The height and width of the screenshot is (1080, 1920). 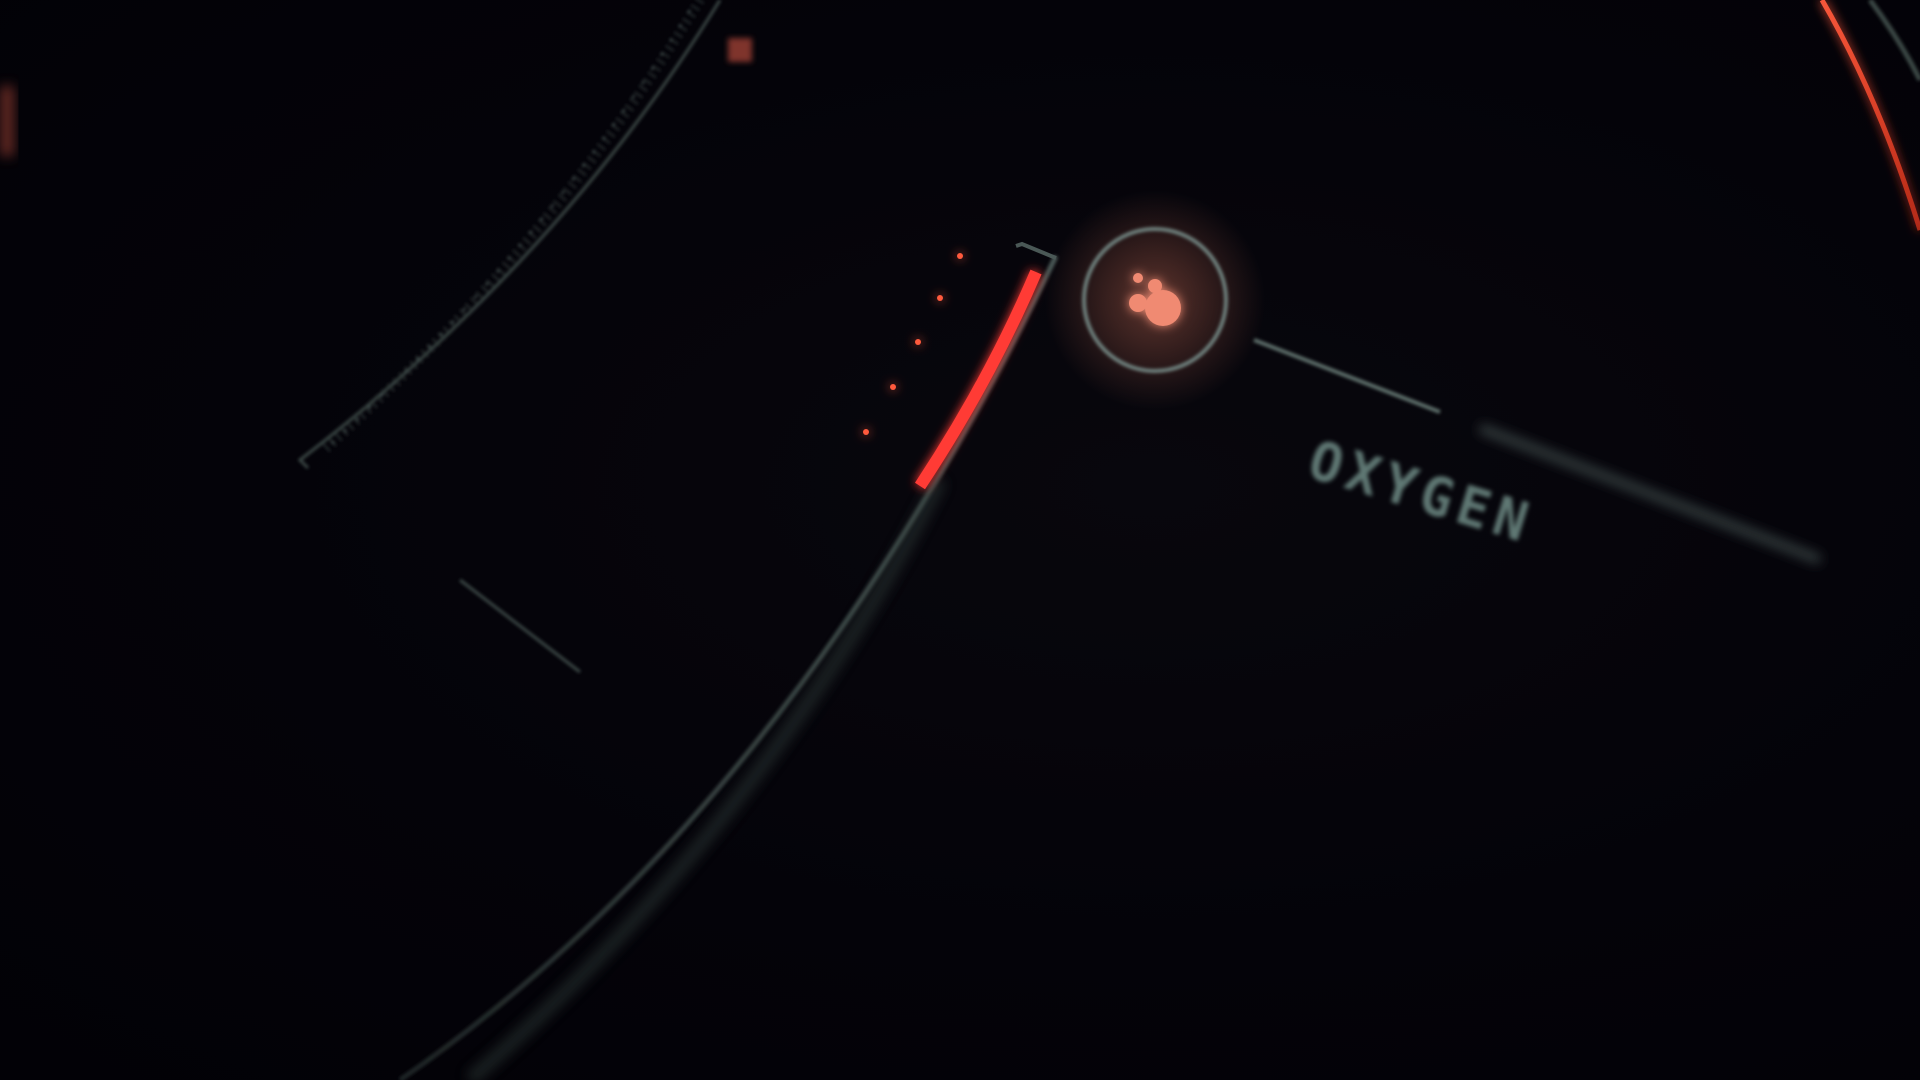 I want to click on oxygen-level-fill, so click(x=978, y=379).